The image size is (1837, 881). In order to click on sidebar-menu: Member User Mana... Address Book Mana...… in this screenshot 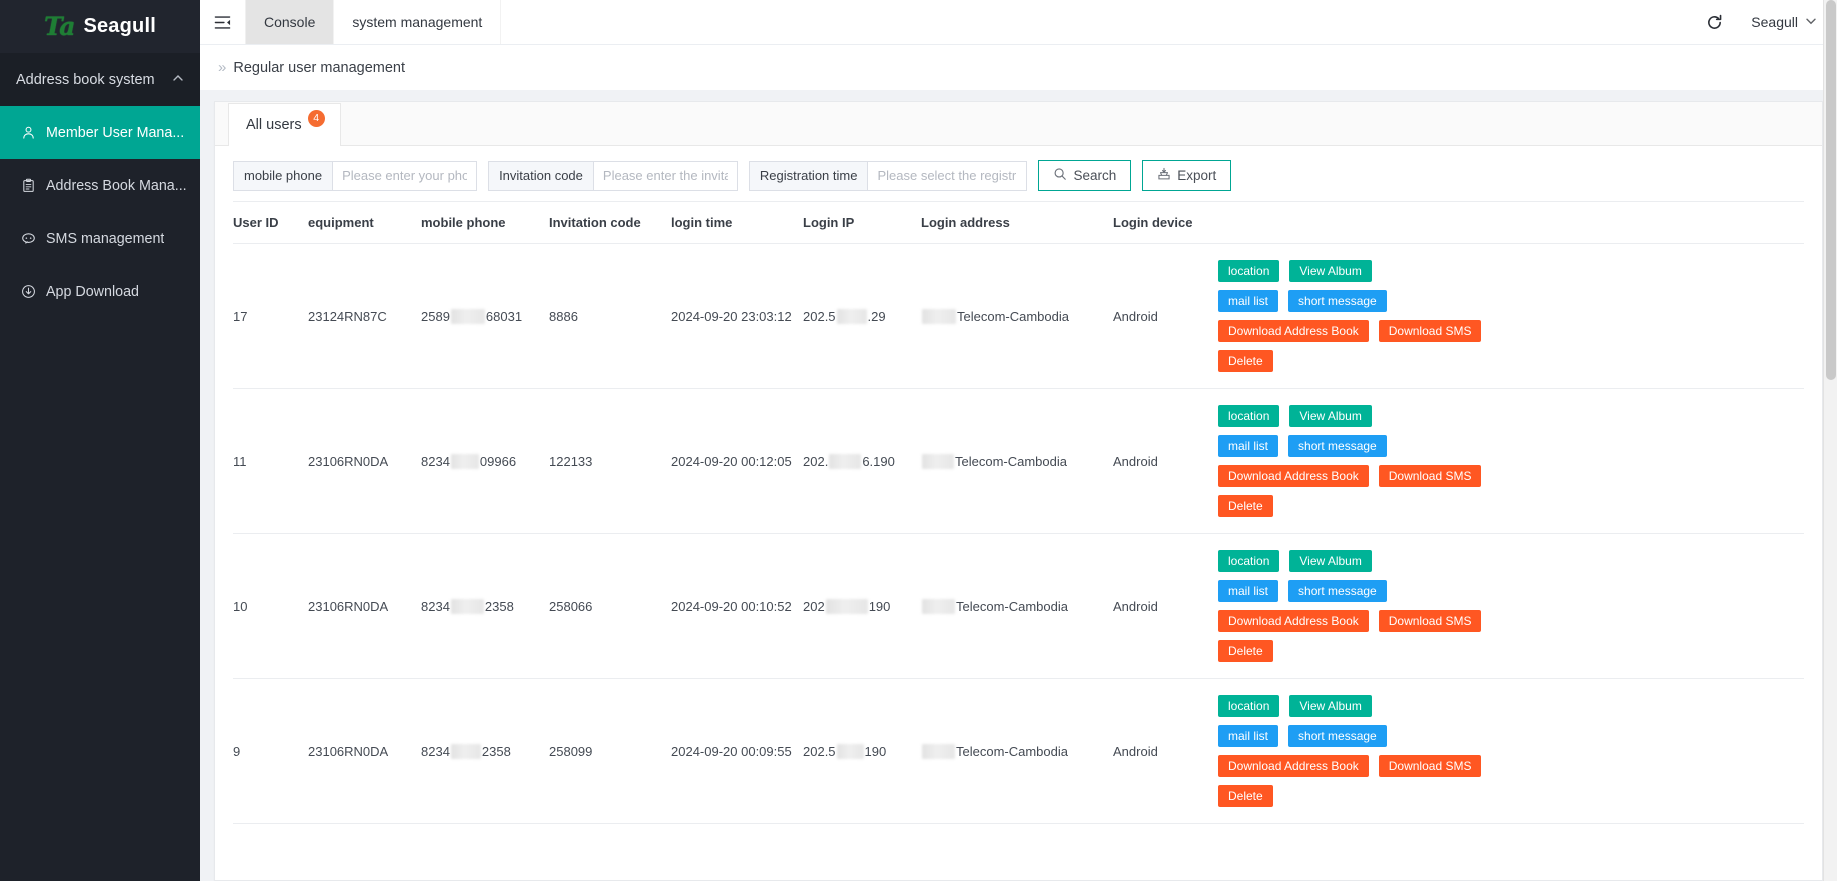, I will do `click(100, 212)`.